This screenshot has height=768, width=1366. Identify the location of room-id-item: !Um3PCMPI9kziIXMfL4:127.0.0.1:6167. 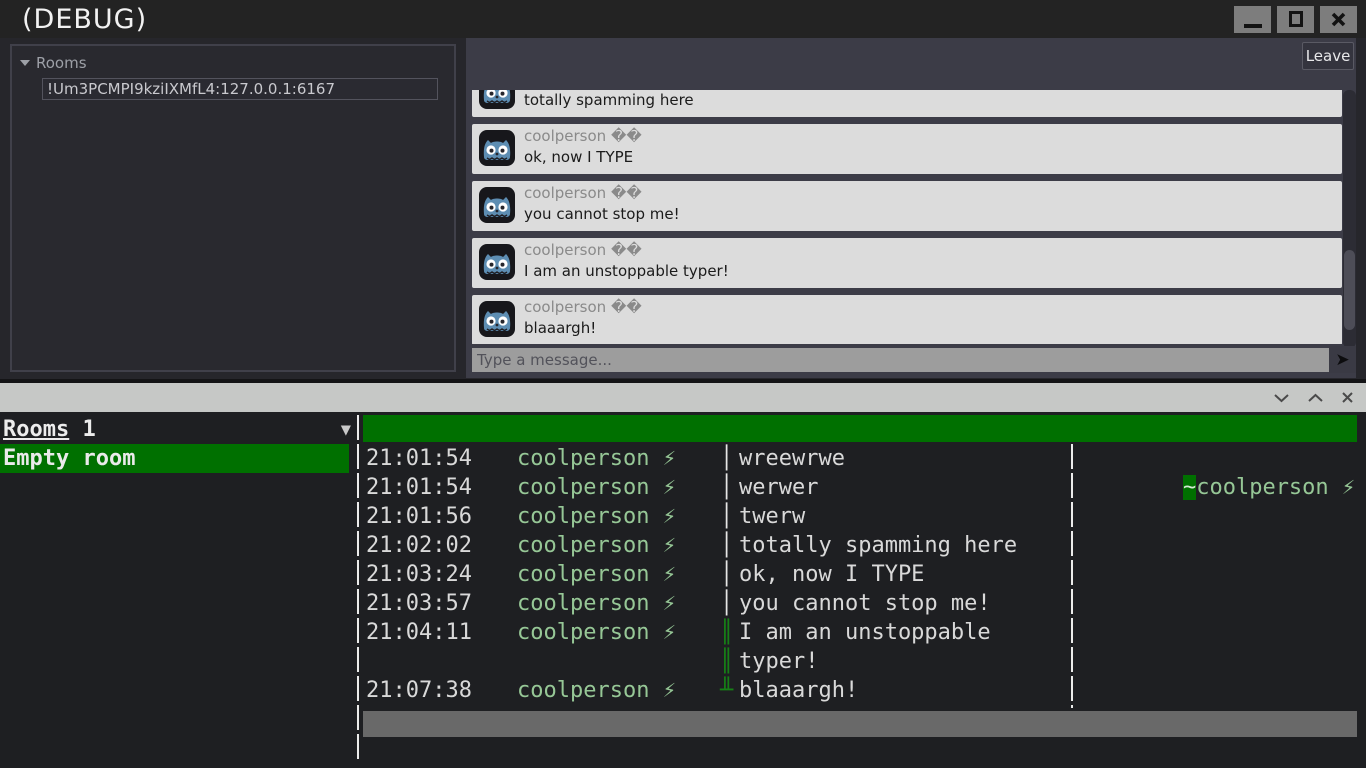
(240, 89).